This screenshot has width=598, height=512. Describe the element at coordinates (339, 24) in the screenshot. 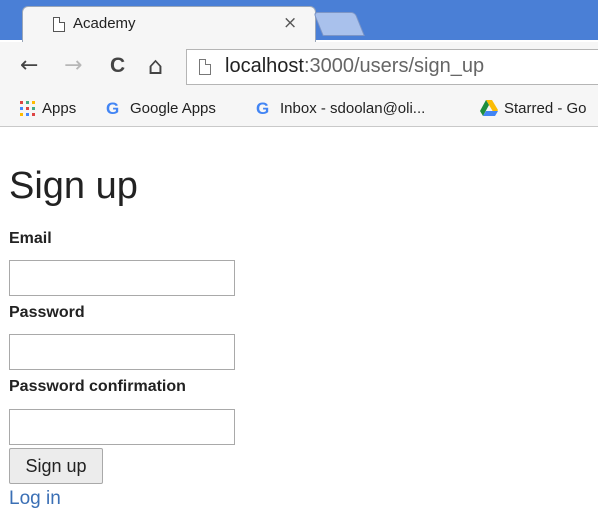

I see `new-tab-button` at that location.